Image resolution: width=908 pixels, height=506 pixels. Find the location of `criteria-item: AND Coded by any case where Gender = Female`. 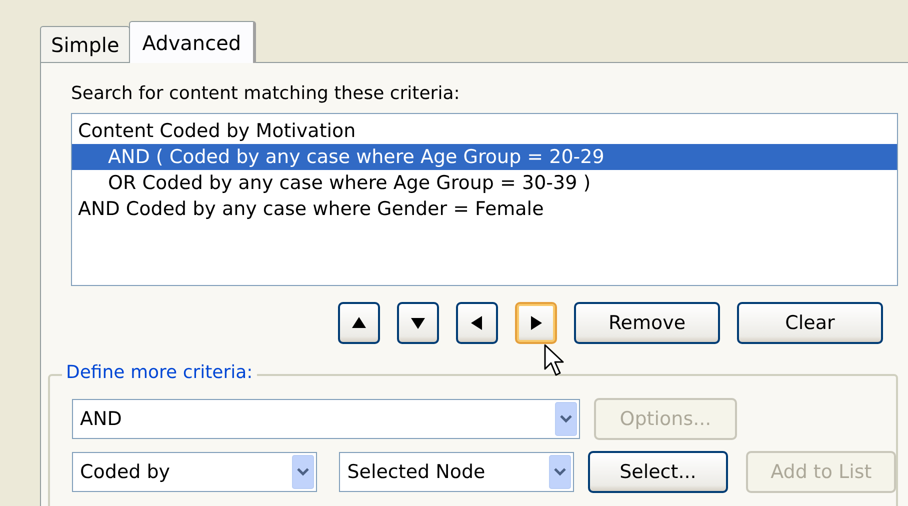

criteria-item: AND Coded by any case where Gender = Female is located at coordinates (484, 209).